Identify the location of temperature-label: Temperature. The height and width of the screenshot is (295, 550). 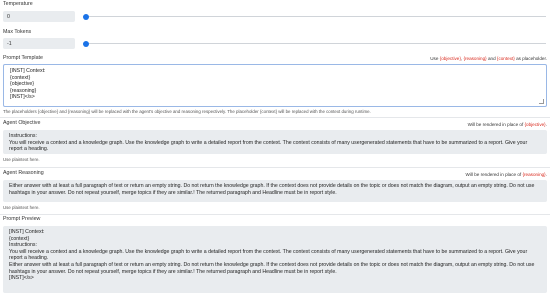
(18, 4).